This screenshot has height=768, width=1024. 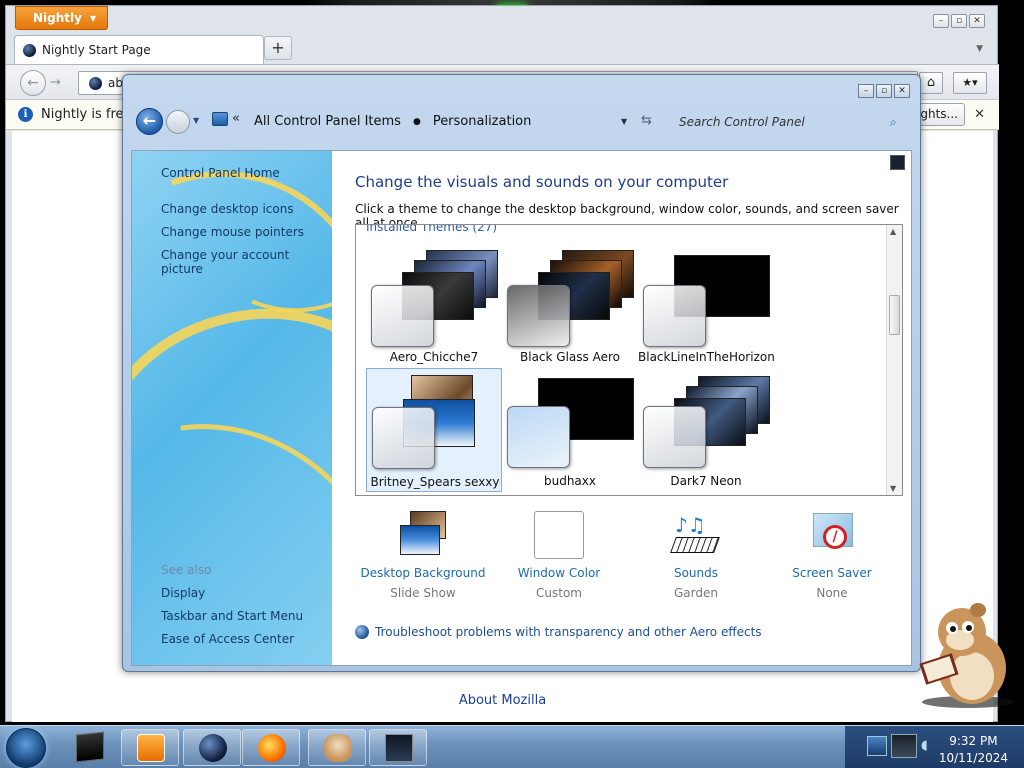 I want to click on hamster-icon, so click(x=338, y=748).